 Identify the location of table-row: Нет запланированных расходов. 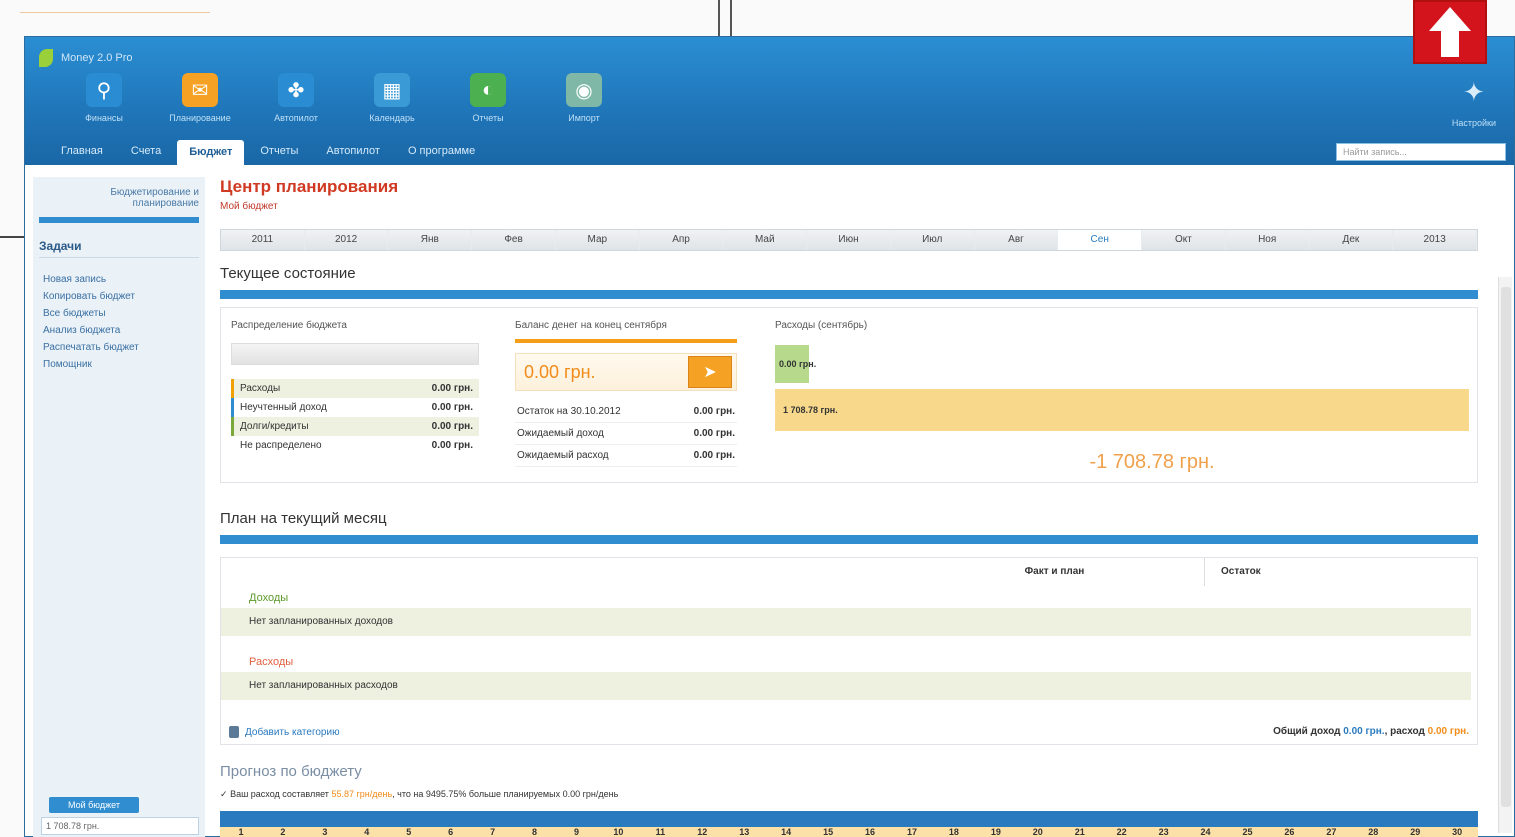
(846, 686).